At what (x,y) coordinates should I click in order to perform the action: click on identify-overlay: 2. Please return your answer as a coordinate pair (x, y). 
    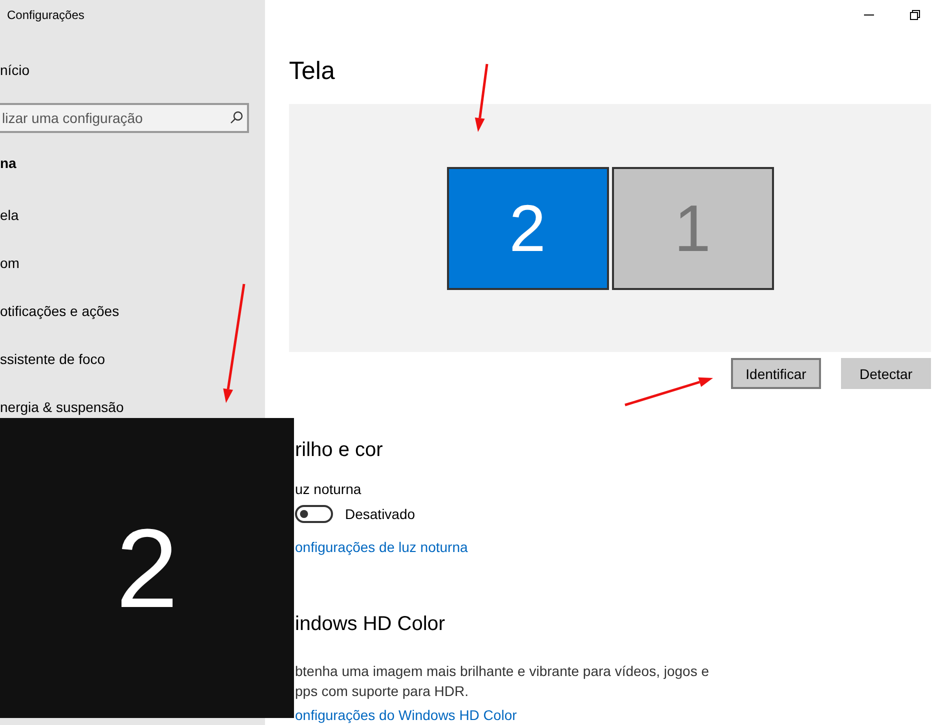
    Looking at the image, I should click on (147, 568).